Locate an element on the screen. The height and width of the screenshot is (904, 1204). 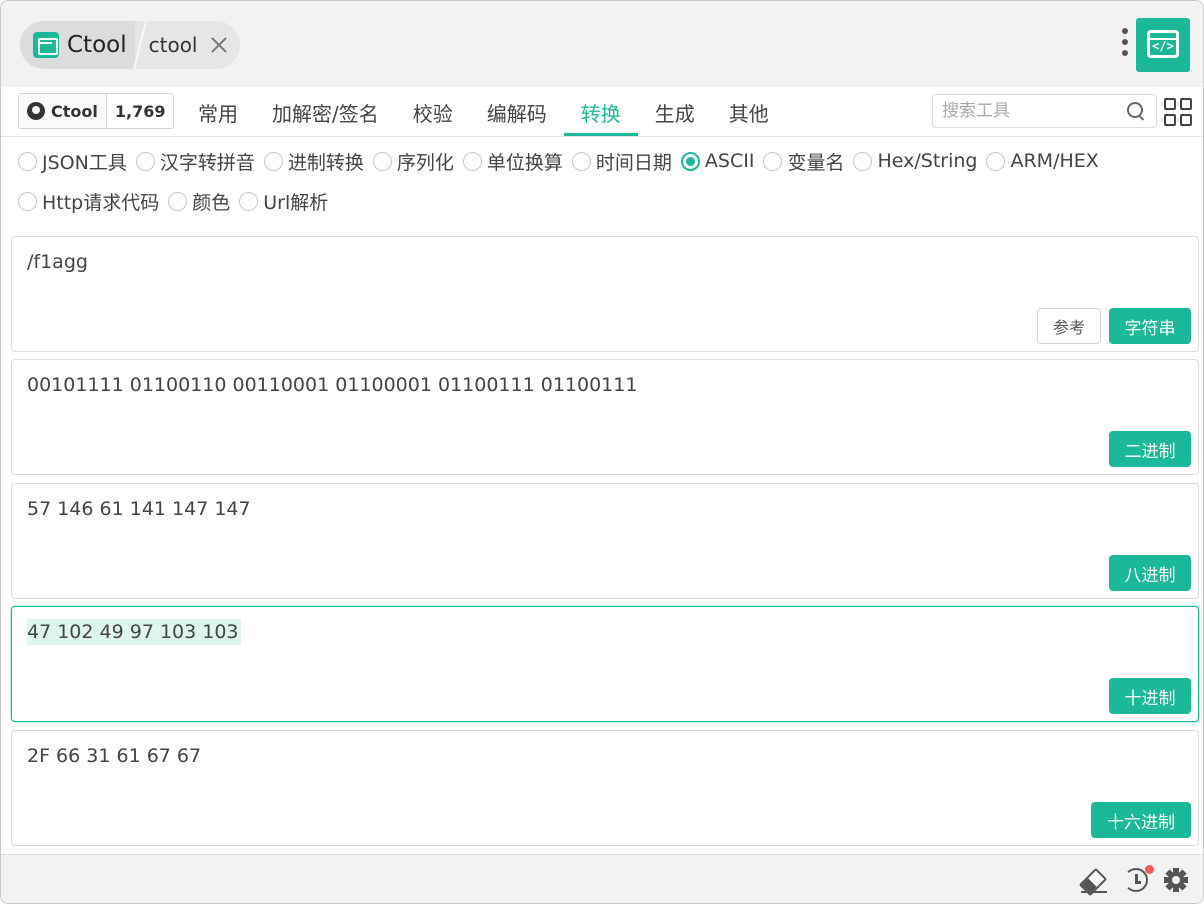
radio-label: 汉字转拼音 is located at coordinates (207, 162).